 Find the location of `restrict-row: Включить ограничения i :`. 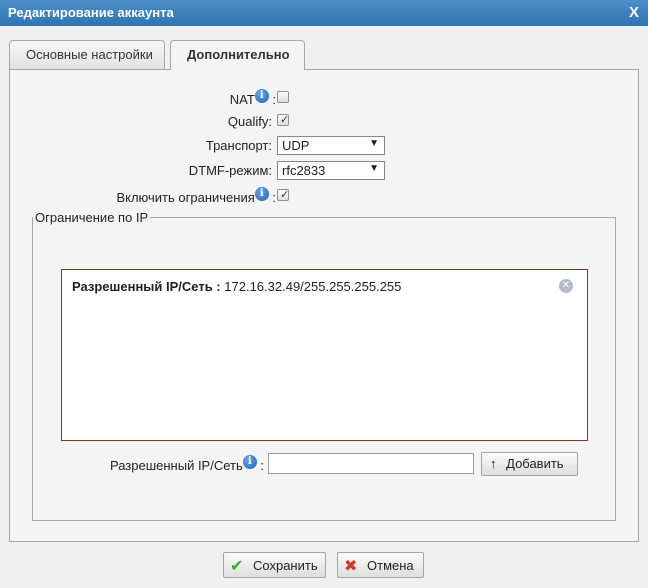

restrict-row: Включить ограничения i : is located at coordinates (196, 196).